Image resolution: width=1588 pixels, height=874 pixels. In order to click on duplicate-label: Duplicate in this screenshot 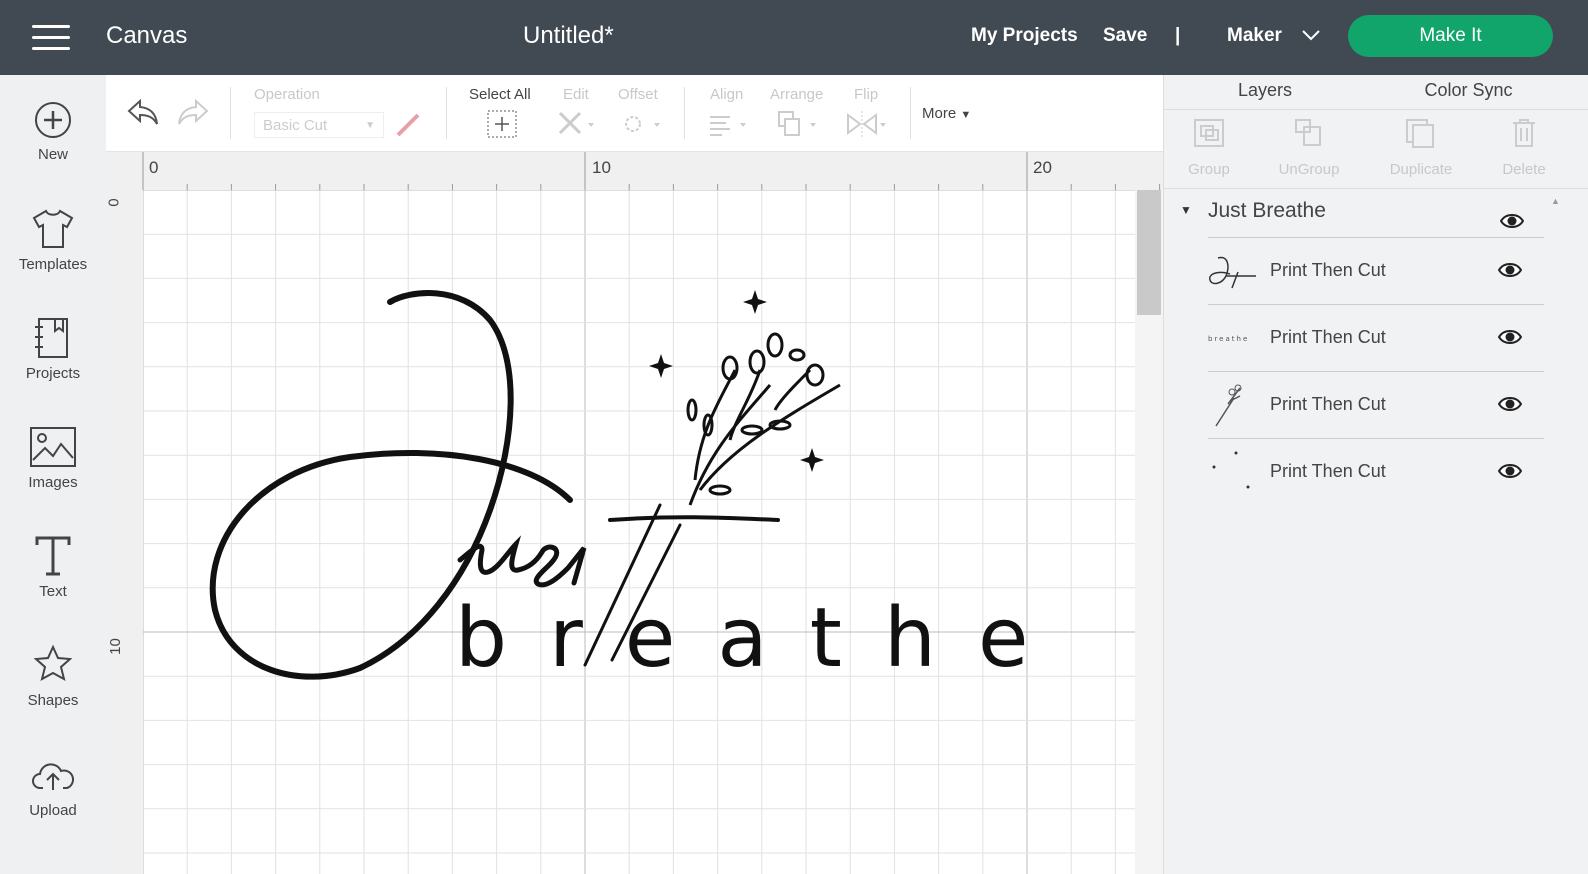, I will do `click(1421, 169)`.